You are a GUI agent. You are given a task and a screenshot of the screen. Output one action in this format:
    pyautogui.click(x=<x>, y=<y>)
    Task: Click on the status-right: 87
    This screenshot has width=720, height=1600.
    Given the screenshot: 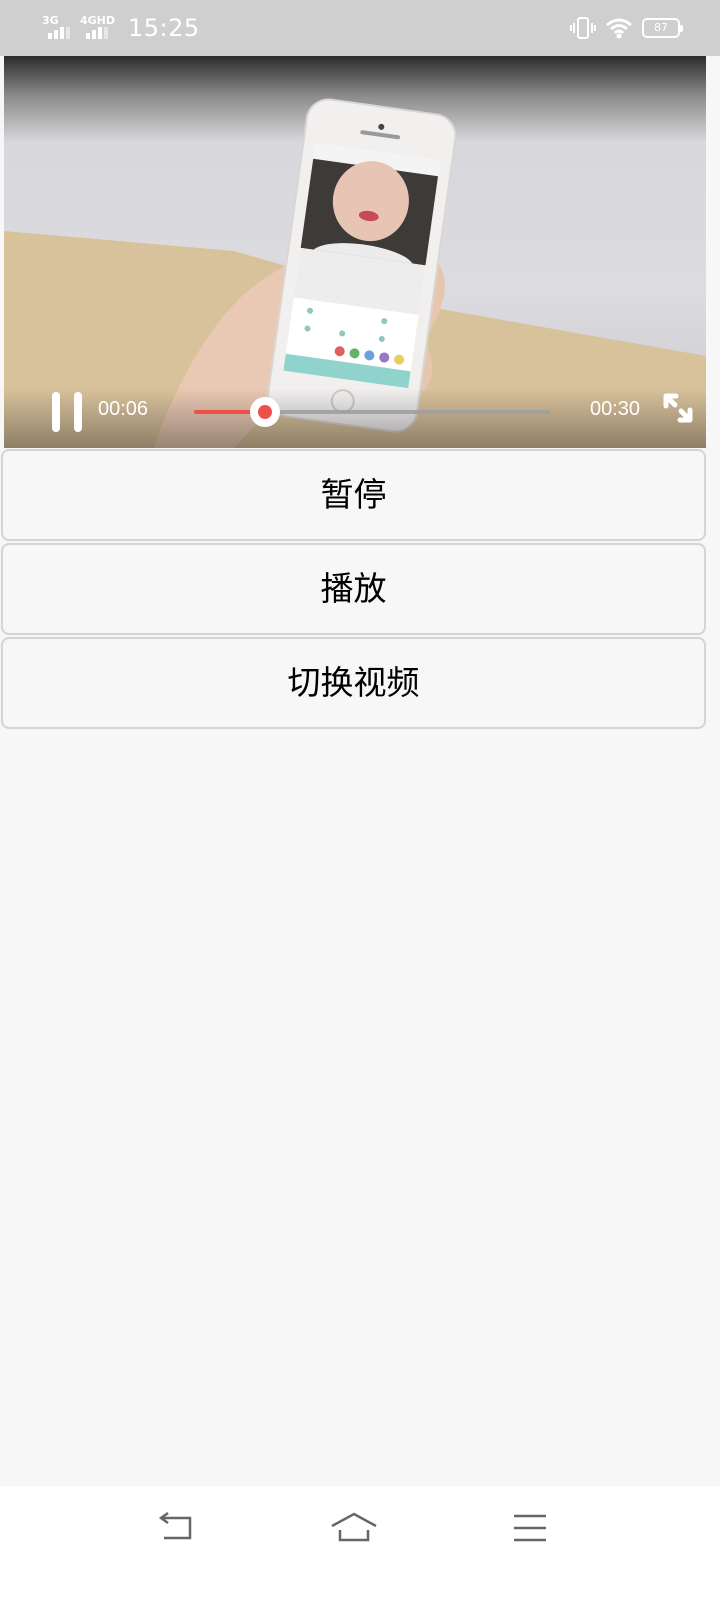 What is the action you would take?
    pyautogui.click(x=626, y=28)
    